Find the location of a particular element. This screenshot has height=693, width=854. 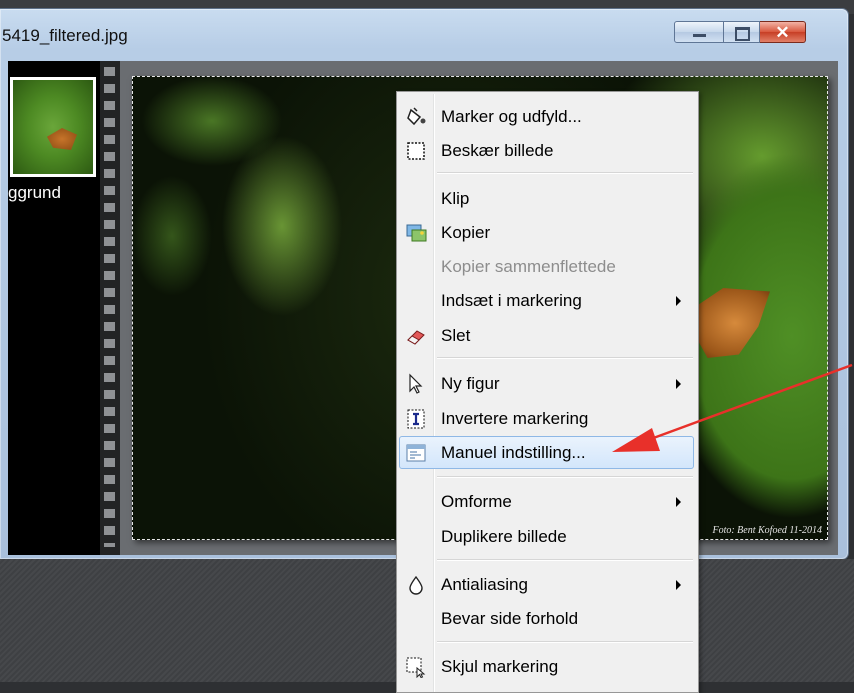

maximize-button is located at coordinates (742, 32).